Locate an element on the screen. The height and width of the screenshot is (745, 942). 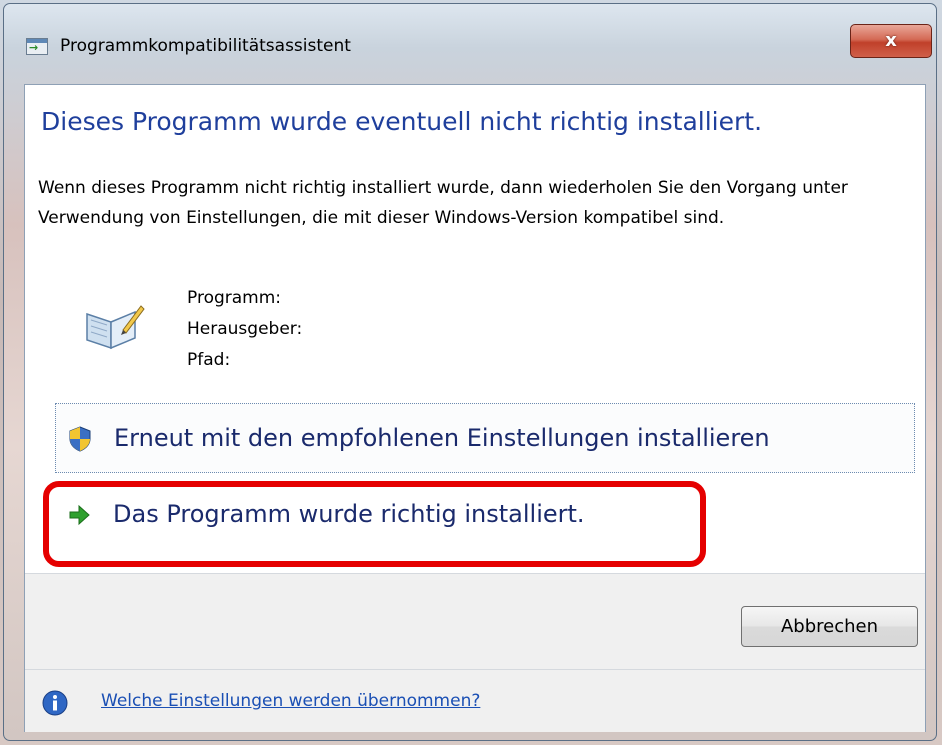
window-title: Programmkompatibilitätsassistent is located at coordinates (205, 46).